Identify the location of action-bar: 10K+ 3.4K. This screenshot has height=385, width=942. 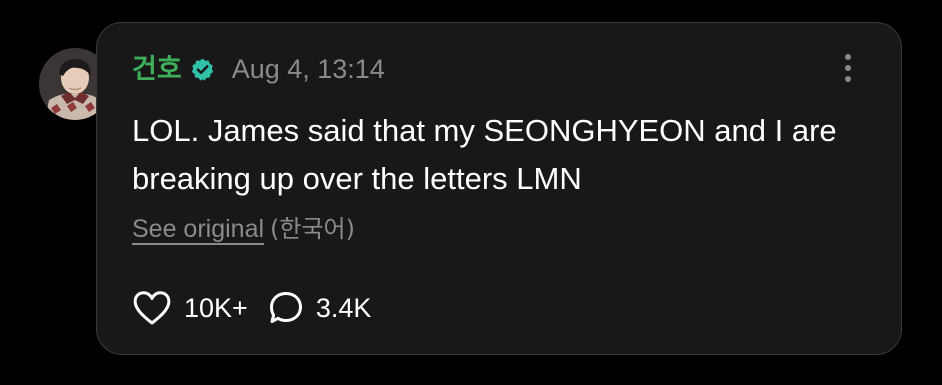
(251, 308).